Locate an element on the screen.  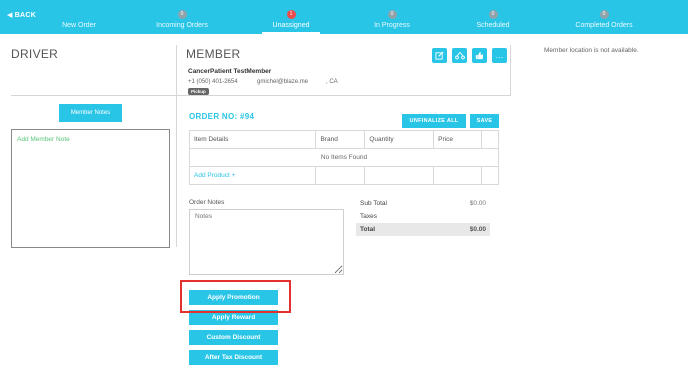
tab-unassigned: 1 Unassigned is located at coordinates (291, 22).